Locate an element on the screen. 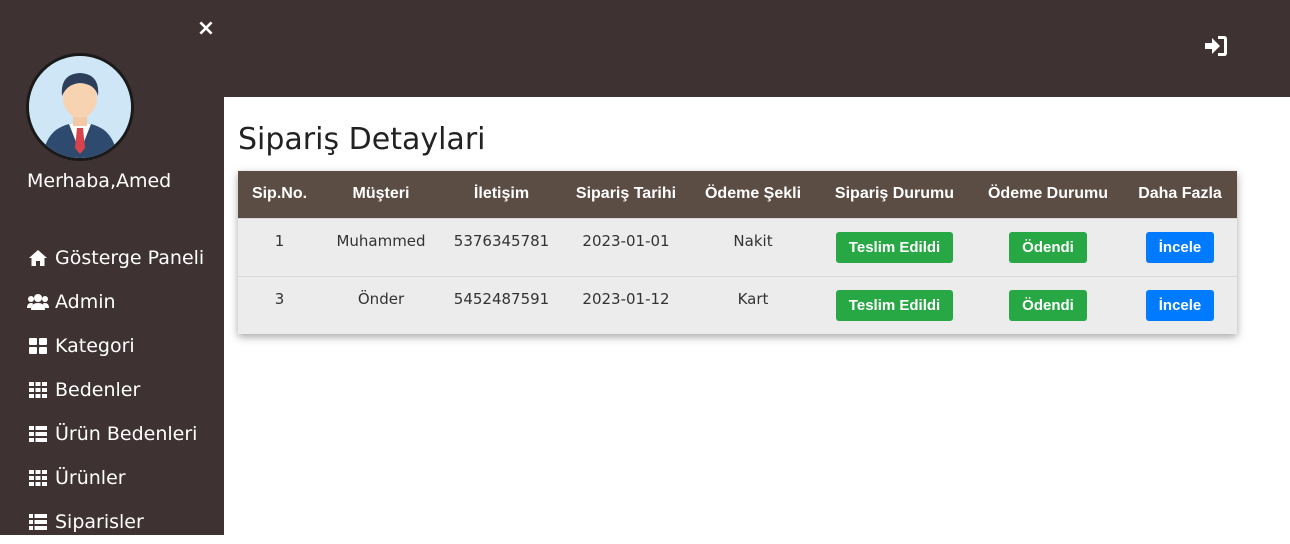 The height and width of the screenshot is (544, 1290). sidebar-item-label: Siparisler is located at coordinates (99, 522).